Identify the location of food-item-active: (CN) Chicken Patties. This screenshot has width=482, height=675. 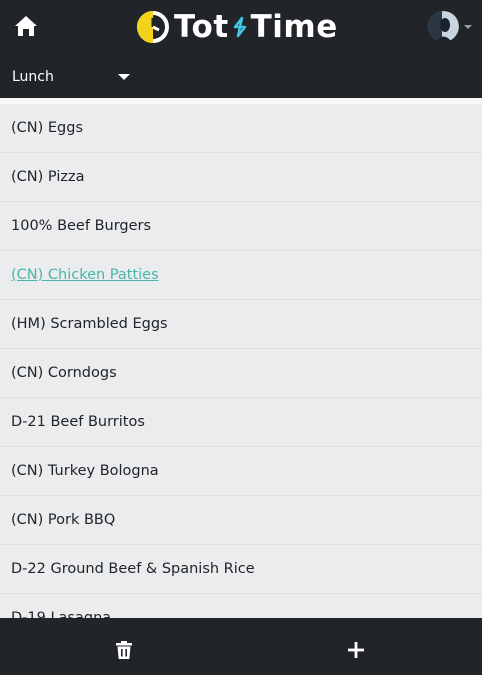
(241, 275).